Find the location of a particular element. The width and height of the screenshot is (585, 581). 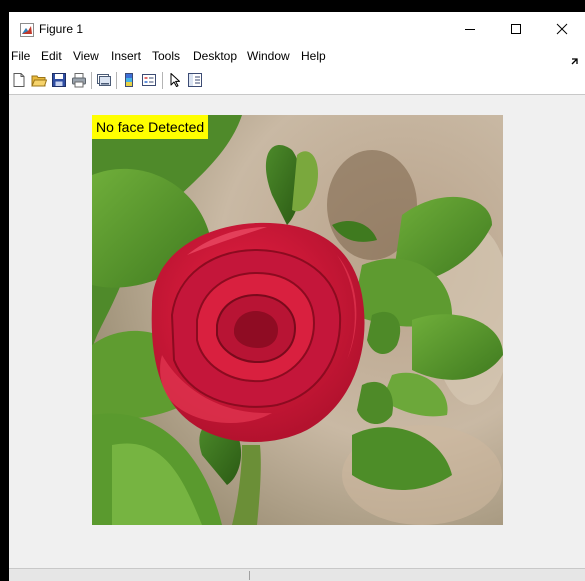

pointer-icon is located at coordinates (175, 80).